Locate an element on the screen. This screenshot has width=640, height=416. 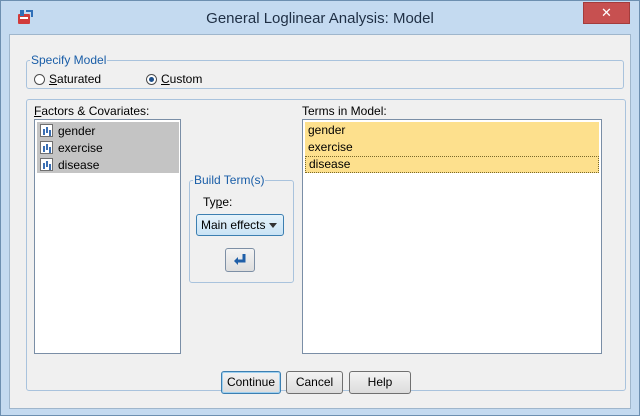
arrow-move-icon is located at coordinates (240, 259).